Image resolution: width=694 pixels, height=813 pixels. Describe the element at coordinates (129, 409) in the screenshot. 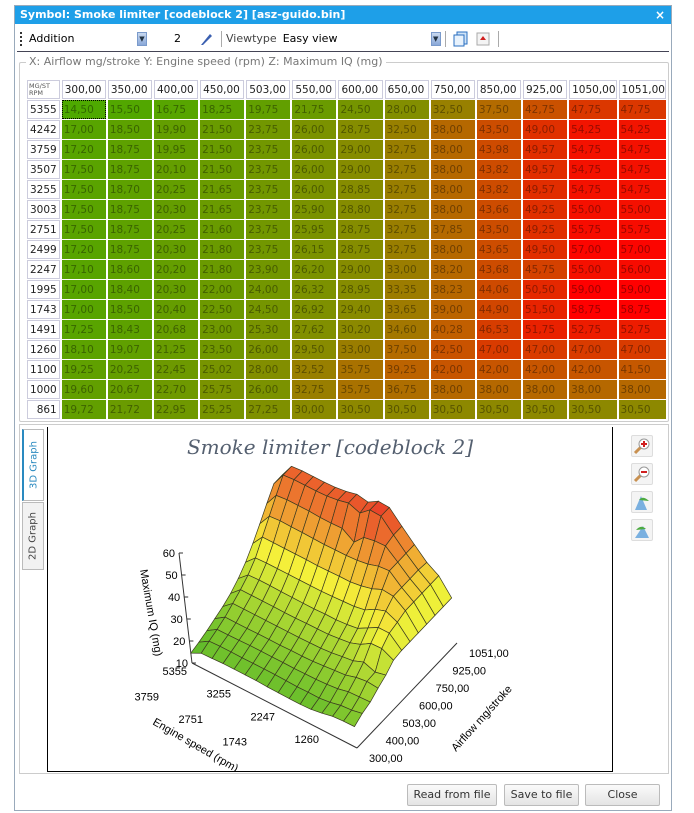

I see `map-cell: 21,72` at that location.